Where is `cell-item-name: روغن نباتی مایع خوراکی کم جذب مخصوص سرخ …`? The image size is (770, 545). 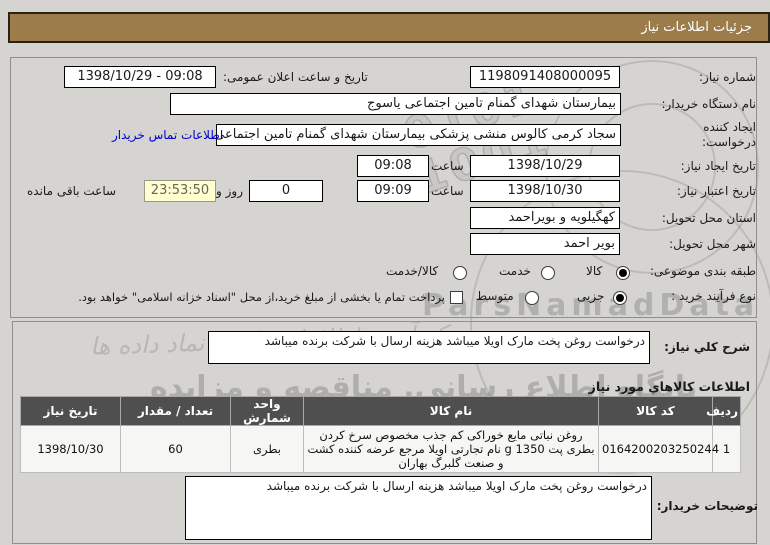
cell-item-name: روغن نباتی مایع خوراکی کم جذب مخصوص سرخ … is located at coordinates (451, 449).